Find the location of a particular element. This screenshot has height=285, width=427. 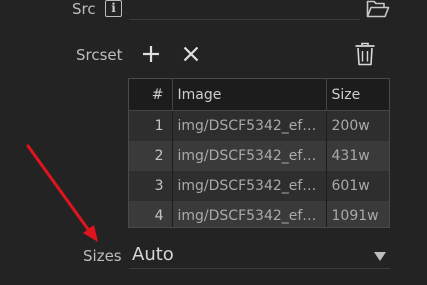

row-size: 200w is located at coordinates (357, 125).